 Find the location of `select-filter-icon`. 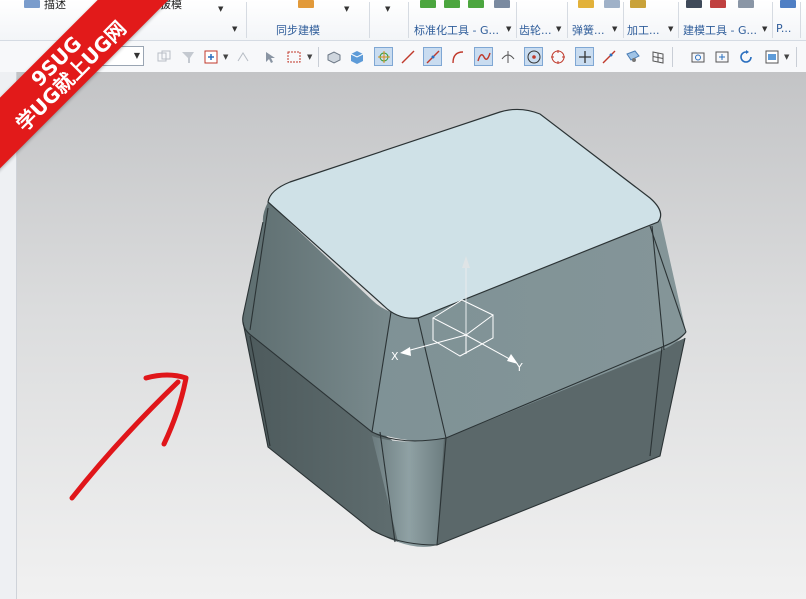

select-filter-icon is located at coordinates (187, 56).